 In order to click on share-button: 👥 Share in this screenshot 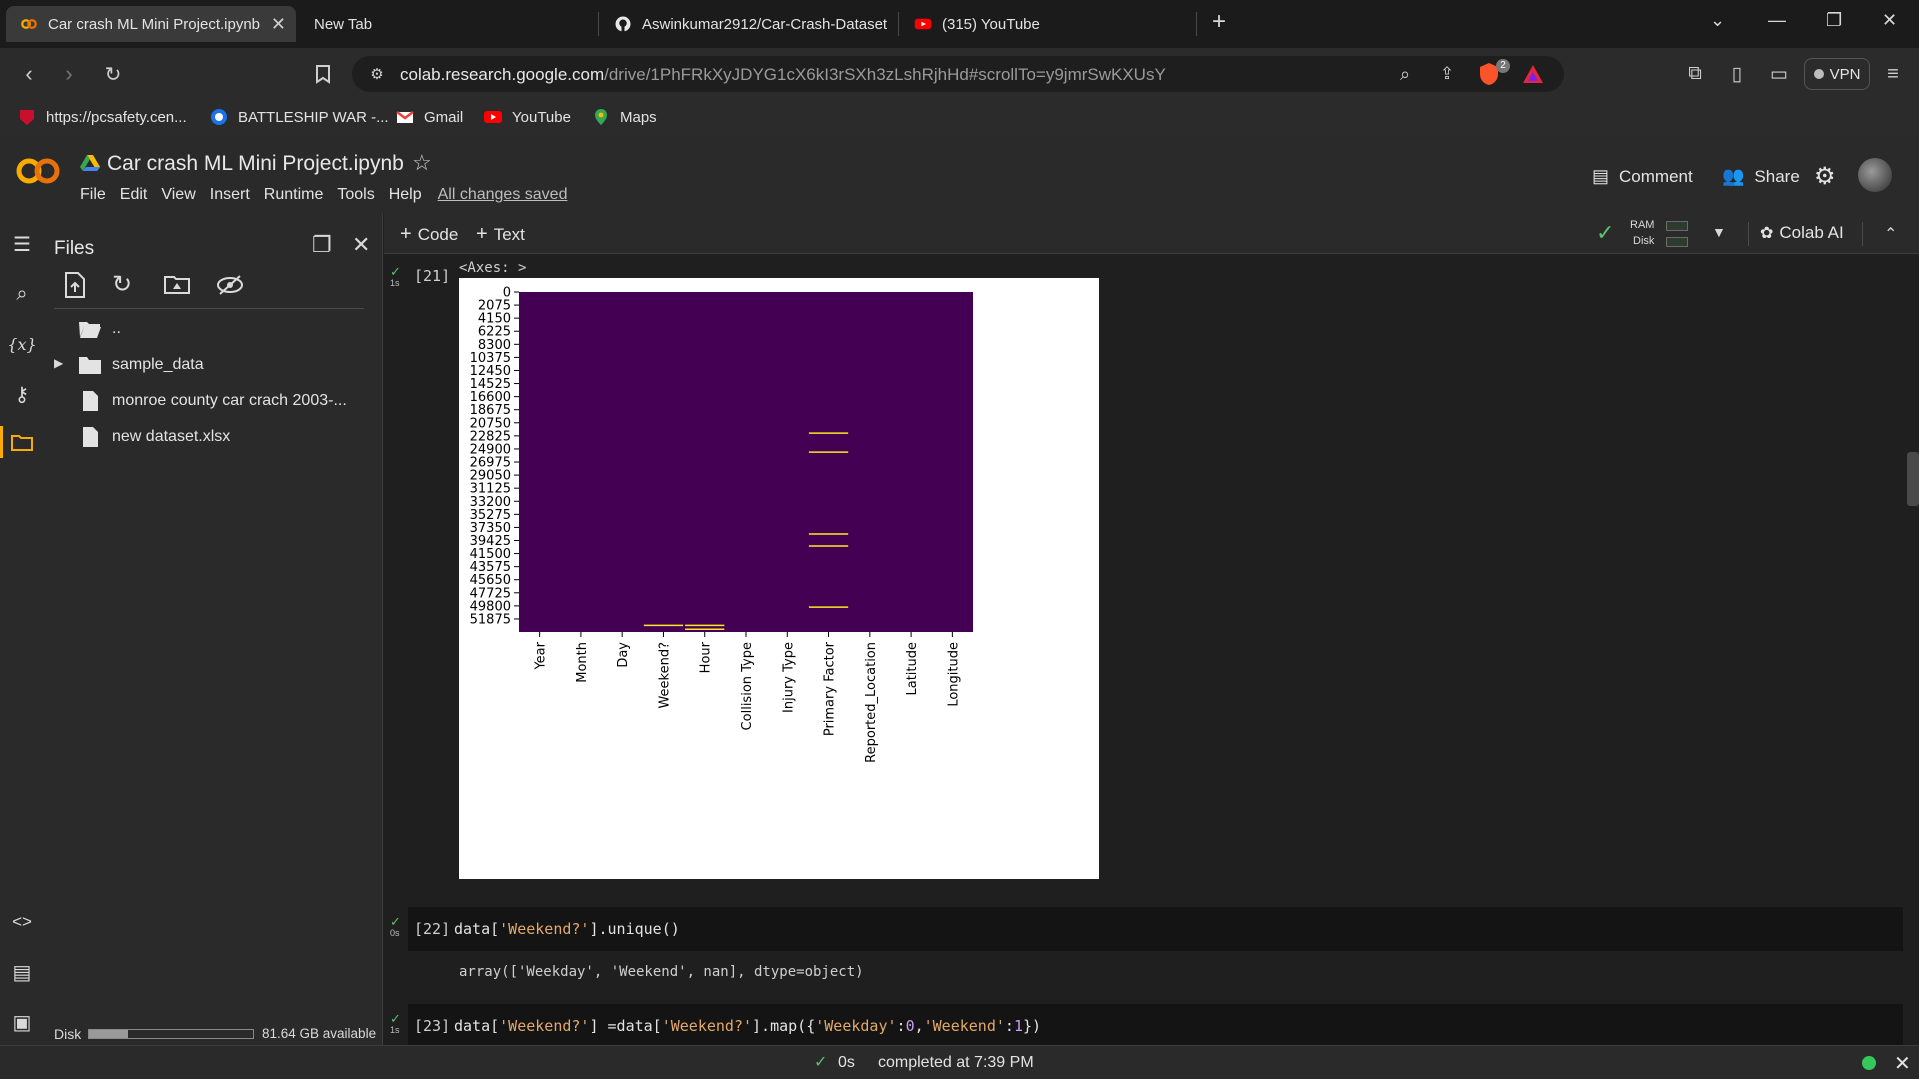, I will do `click(1761, 176)`.